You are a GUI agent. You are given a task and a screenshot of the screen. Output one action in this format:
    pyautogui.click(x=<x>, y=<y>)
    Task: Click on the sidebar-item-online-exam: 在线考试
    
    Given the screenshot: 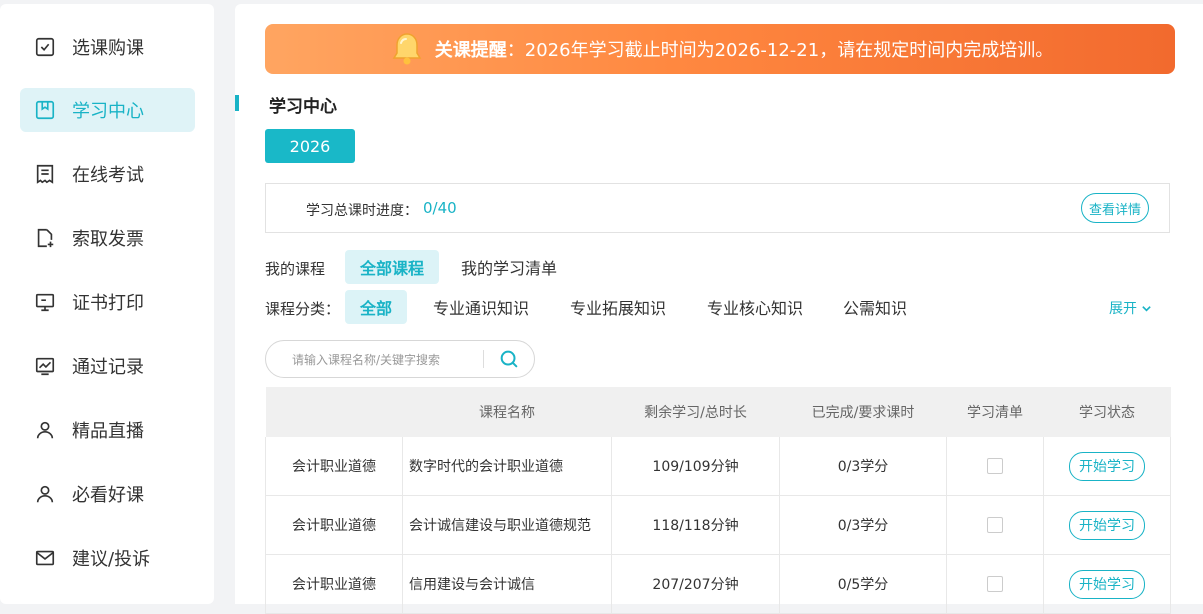 What is the action you would take?
    pyautogui.click(x=107, y=174)
    